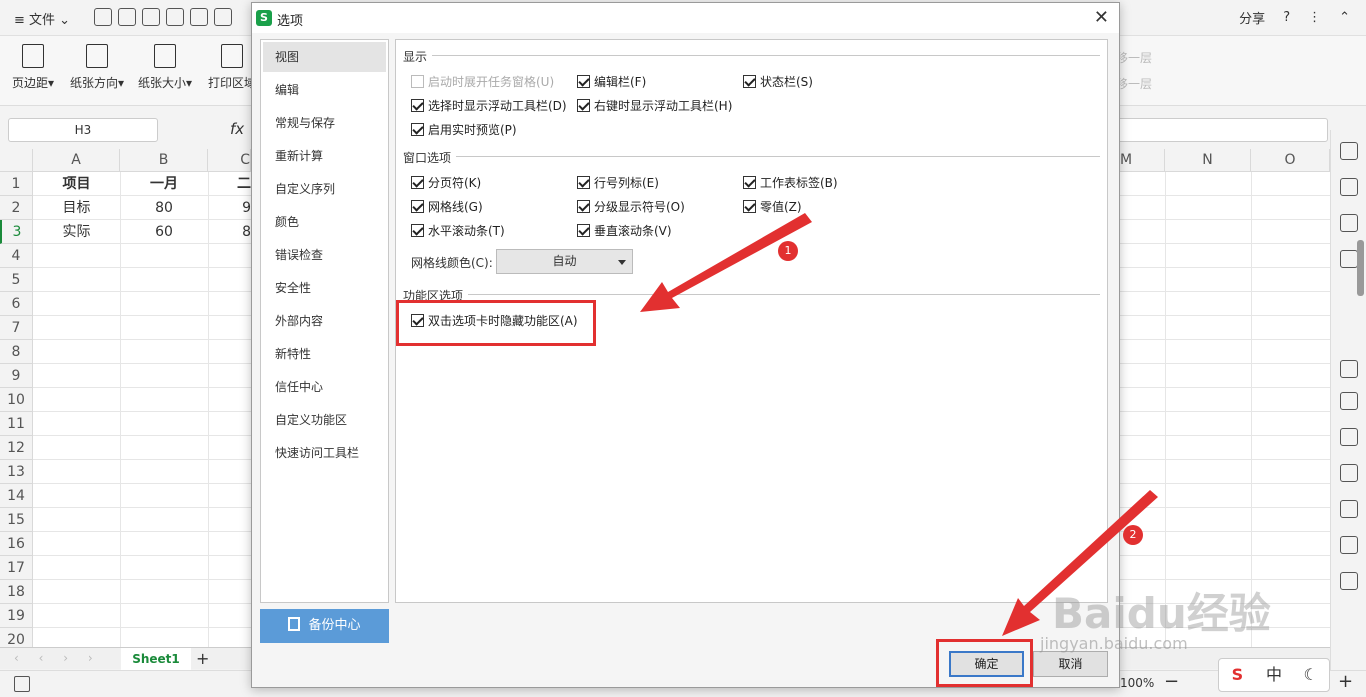 This screenshot has width=1366, height=697. I want to click on watermark-url: jingyan.baidu.com, so click(1114, 643).